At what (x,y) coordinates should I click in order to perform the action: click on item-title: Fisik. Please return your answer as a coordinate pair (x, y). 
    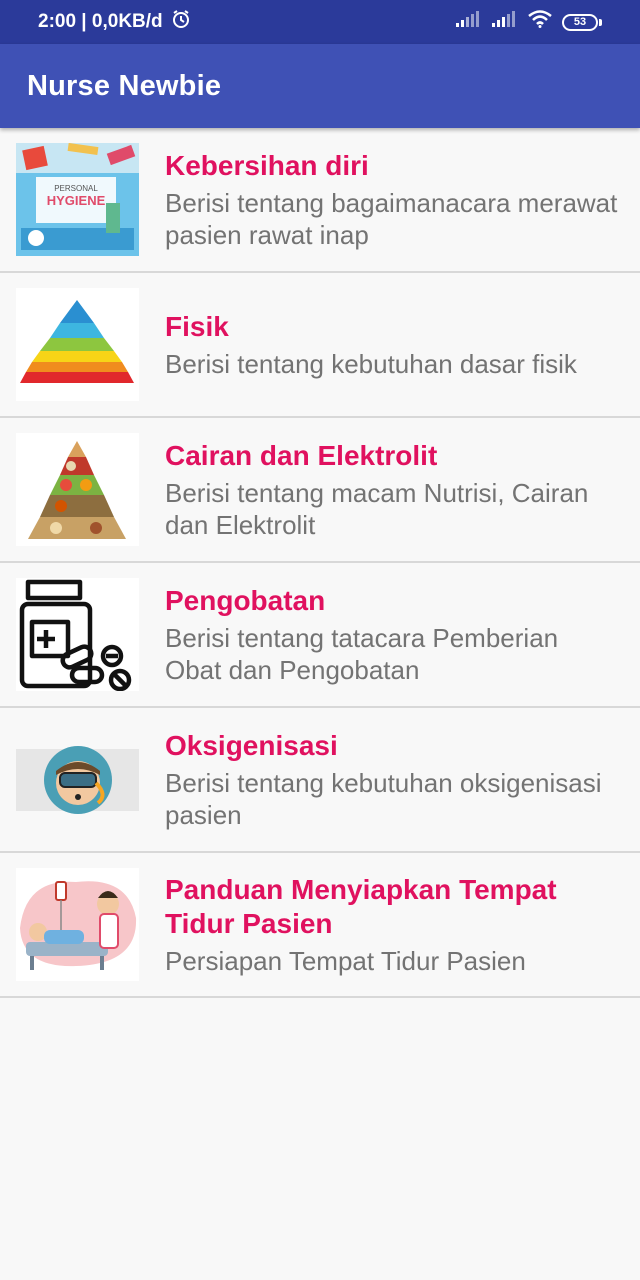
    Looking at the image, I should click on (197, 326).